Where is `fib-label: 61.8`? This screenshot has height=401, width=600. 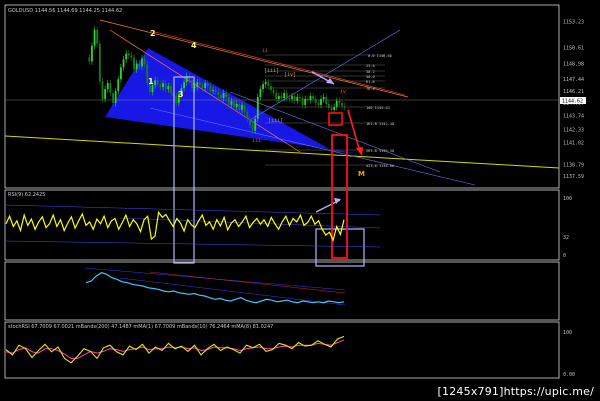
fib-label: 61.8 is located at coordinates (370, 82).